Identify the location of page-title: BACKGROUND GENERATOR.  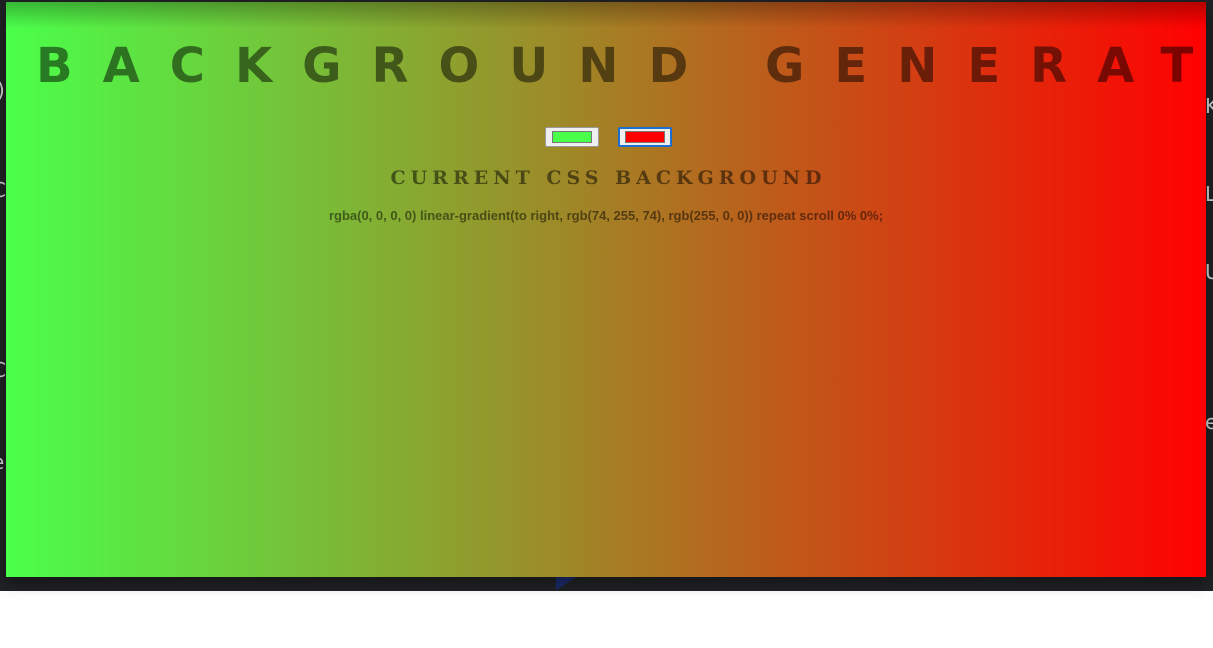
(621, 66).